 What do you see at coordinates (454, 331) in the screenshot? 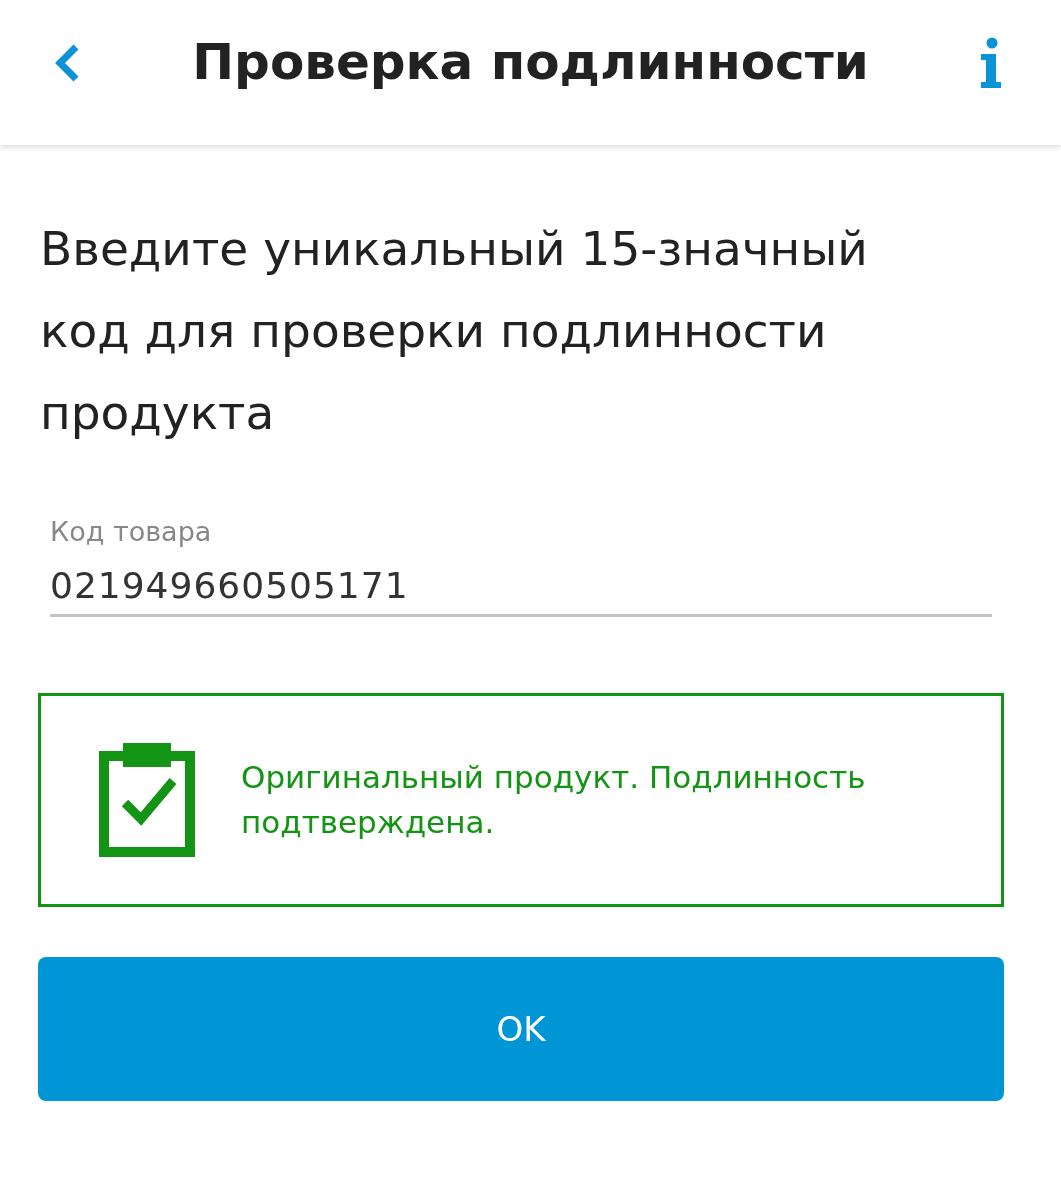
I see `instruction-text: Введите уникальный 15-значный код для проверки подлинности продукта` at bounding box center [454, 331].